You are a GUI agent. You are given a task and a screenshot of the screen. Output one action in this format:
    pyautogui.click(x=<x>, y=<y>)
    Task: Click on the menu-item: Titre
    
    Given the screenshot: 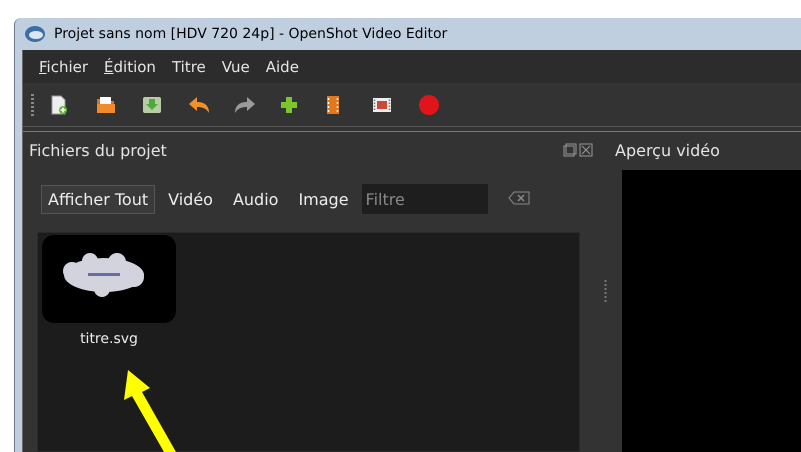 What is the action you would take?
    pyautogui.click(x=189, y=66)
    